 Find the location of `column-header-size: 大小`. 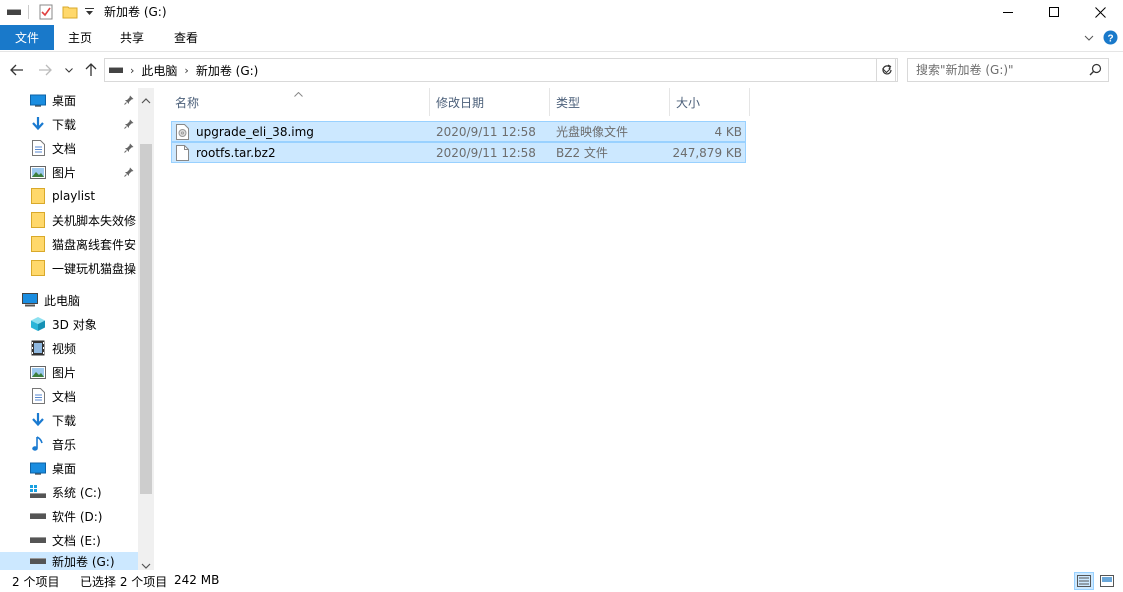

column-header-size: 大小 is located at coordinates (710, 102).